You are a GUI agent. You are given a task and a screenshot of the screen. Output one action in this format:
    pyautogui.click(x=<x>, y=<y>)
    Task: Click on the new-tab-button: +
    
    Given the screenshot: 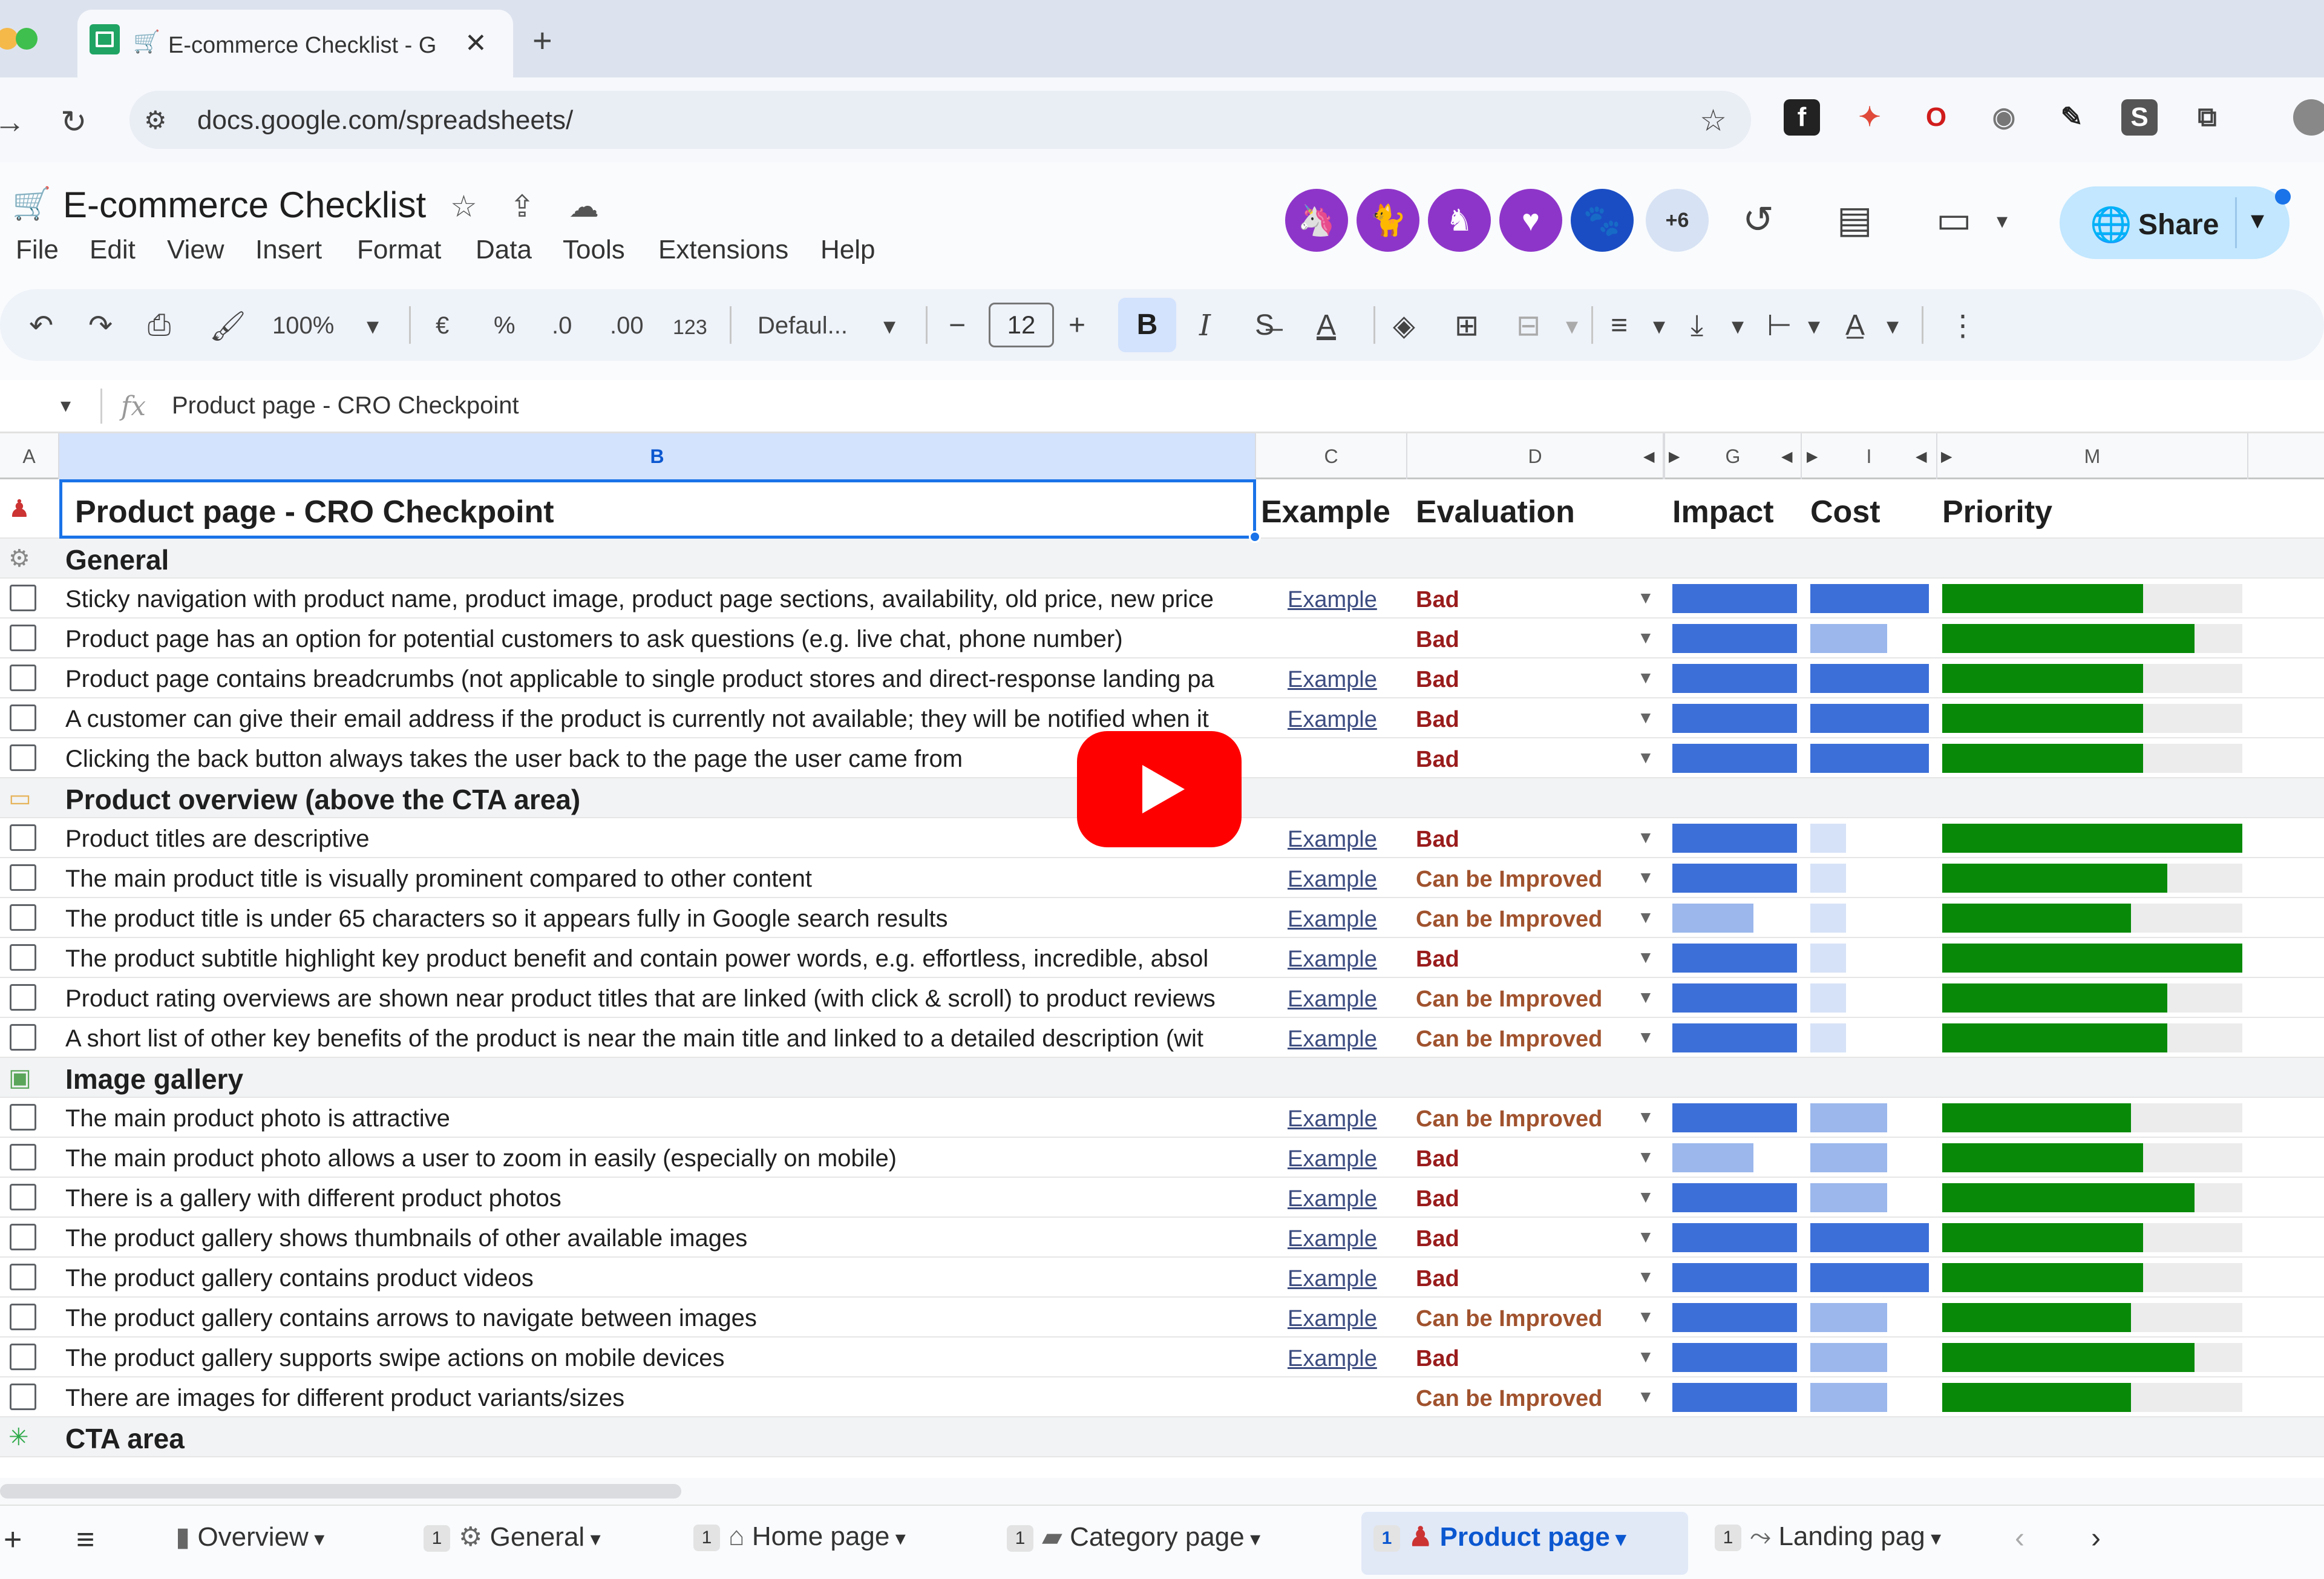 What is the action you would take?
    pyautogui.click(x=542, y=40)
    